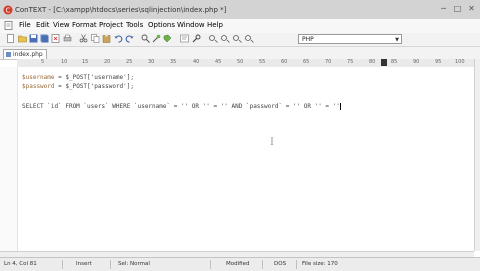 The width and height of the screenshot is (480, 271). What do you see at coordinates (262, 62) in the screenshot?
I see `ruler-label: 55` at bounding box center [262, 62].